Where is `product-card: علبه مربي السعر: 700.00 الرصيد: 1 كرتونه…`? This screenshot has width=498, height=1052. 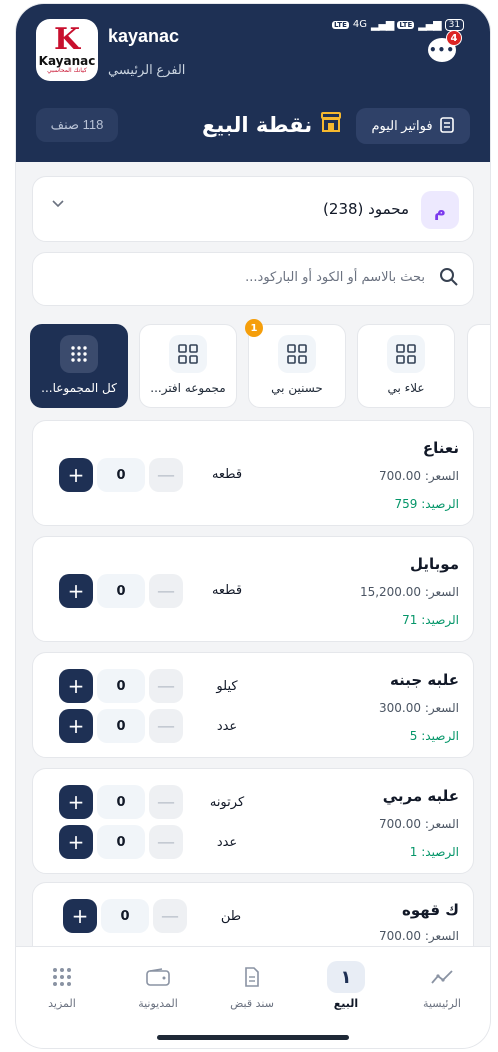 product-card: علبه مربي السعر: 700.00 الرصيد: 1 كرتونه… is located at coordinates (253, 821).